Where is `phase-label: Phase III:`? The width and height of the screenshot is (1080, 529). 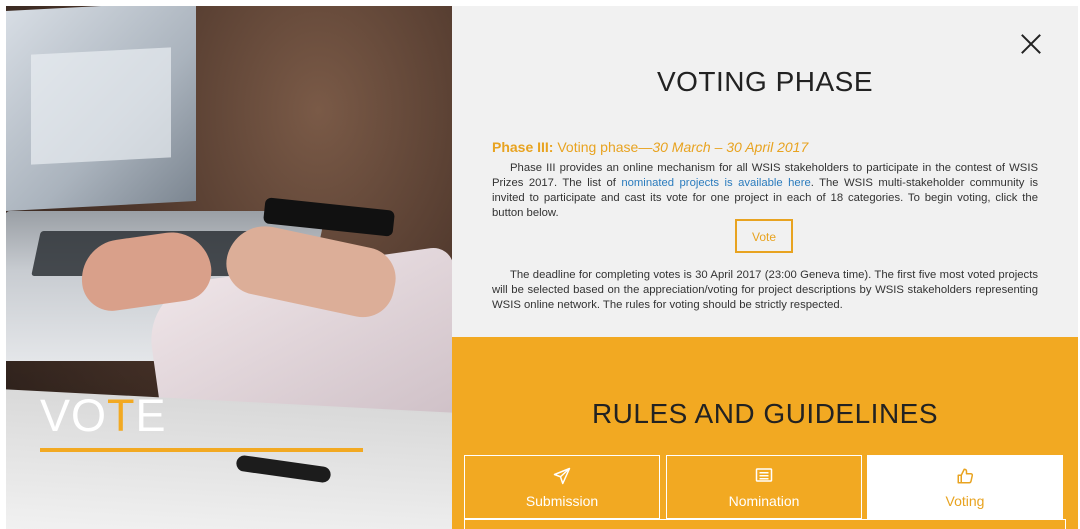 phase-label: Phase III: is located at coordinates (523, 147).